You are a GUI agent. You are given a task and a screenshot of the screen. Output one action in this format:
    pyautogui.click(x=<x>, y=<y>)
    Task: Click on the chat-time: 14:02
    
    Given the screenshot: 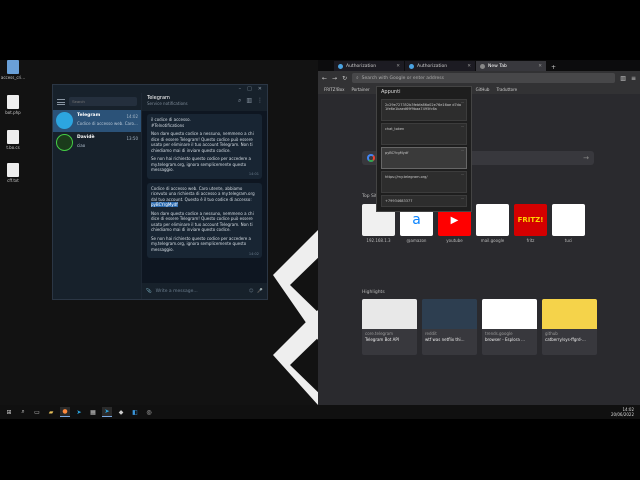 What is the action you would take?
    pyautogui.click(x=132, y=116)
    